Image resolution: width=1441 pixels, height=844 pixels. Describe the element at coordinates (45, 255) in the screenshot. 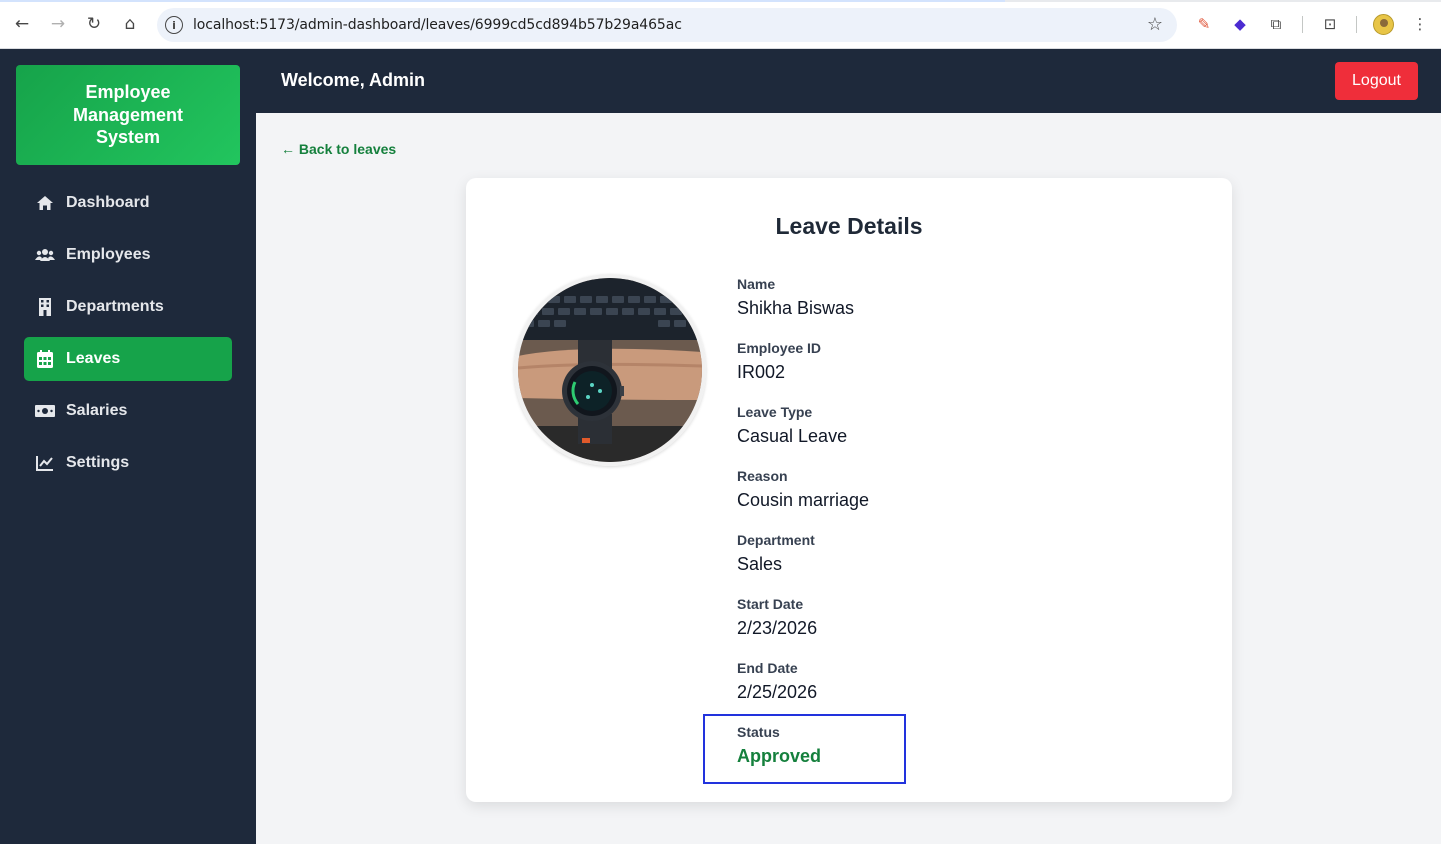

I see `users-icon` at that location.